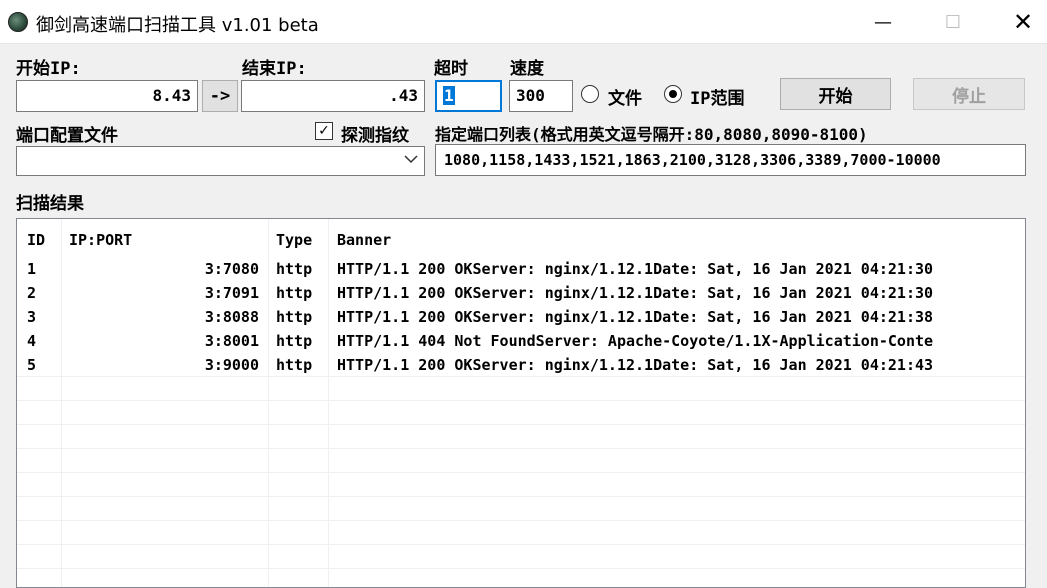  Describe the element at coordinates (449, 95) in the screenshot. I see `timeout-value: 1` at that location.